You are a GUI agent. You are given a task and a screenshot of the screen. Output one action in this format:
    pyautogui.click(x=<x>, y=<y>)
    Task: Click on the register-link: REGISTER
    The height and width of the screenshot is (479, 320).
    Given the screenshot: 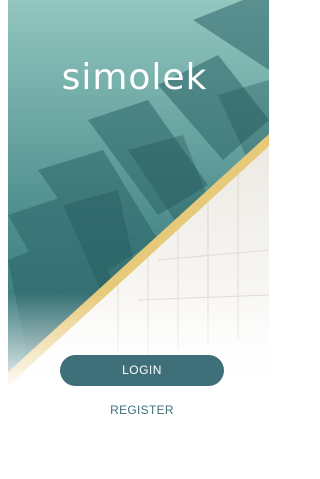 What is the action you would take?
    pyautogui.click(x=142, y=410)
    